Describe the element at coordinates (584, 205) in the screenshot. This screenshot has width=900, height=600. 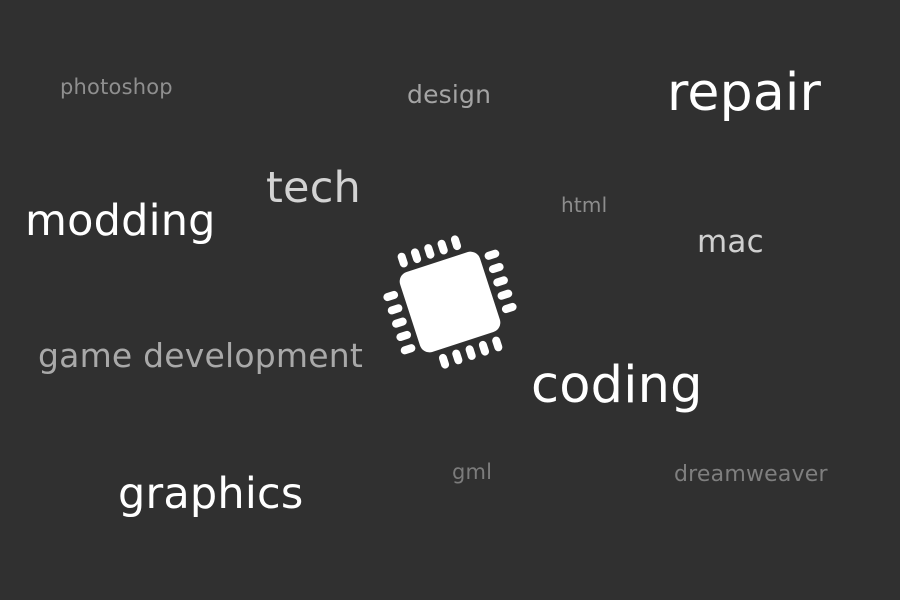
I see `word-html: html` at that location.